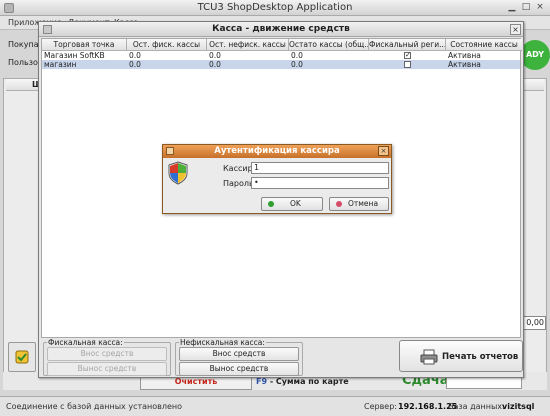 The height and width of the screenshot is (416, 550). What do you see at coordinates (320, 168) in the screenshot?
I see `cashier-input: 1` at bounding box center [320, 168].